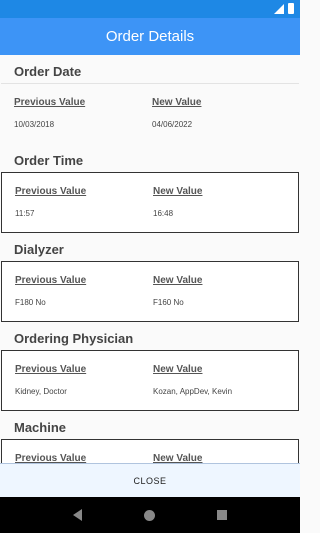 This screenshot has height=533, width=320. Describe the element at coordinates (39, 249) in the screenshot. I see `section-title: Dialyzer` at that location.